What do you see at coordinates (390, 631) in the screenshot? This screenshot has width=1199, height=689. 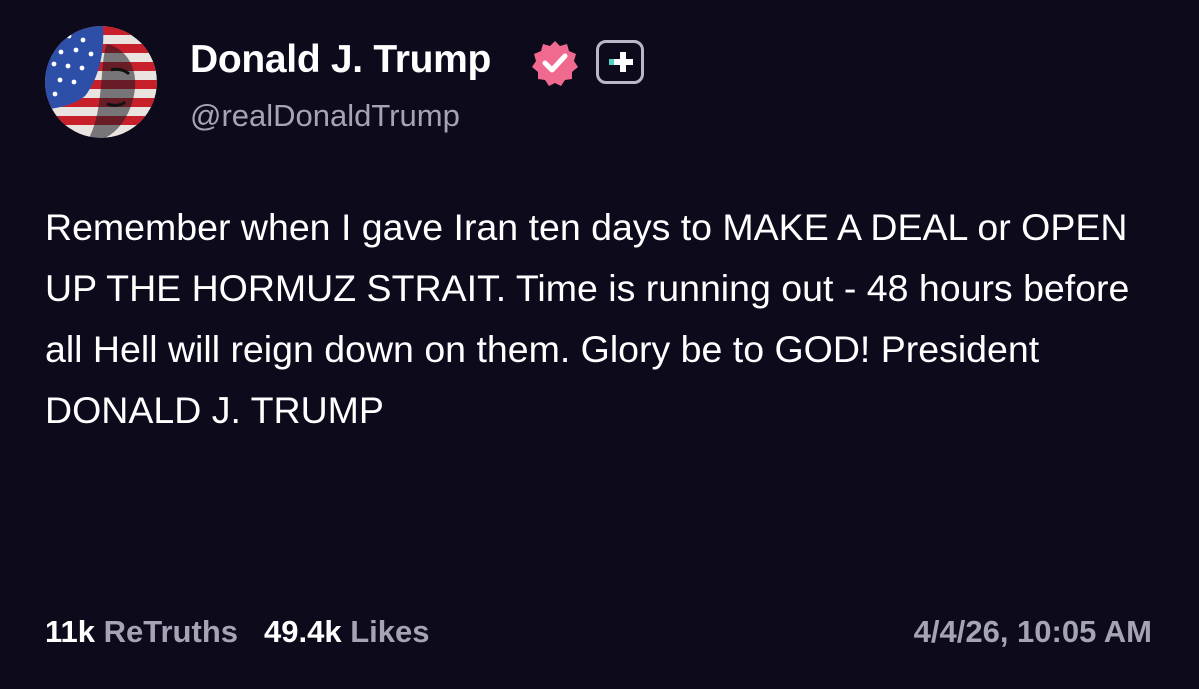 I see `likes-label: Likes` at bounding box center [390, 631].